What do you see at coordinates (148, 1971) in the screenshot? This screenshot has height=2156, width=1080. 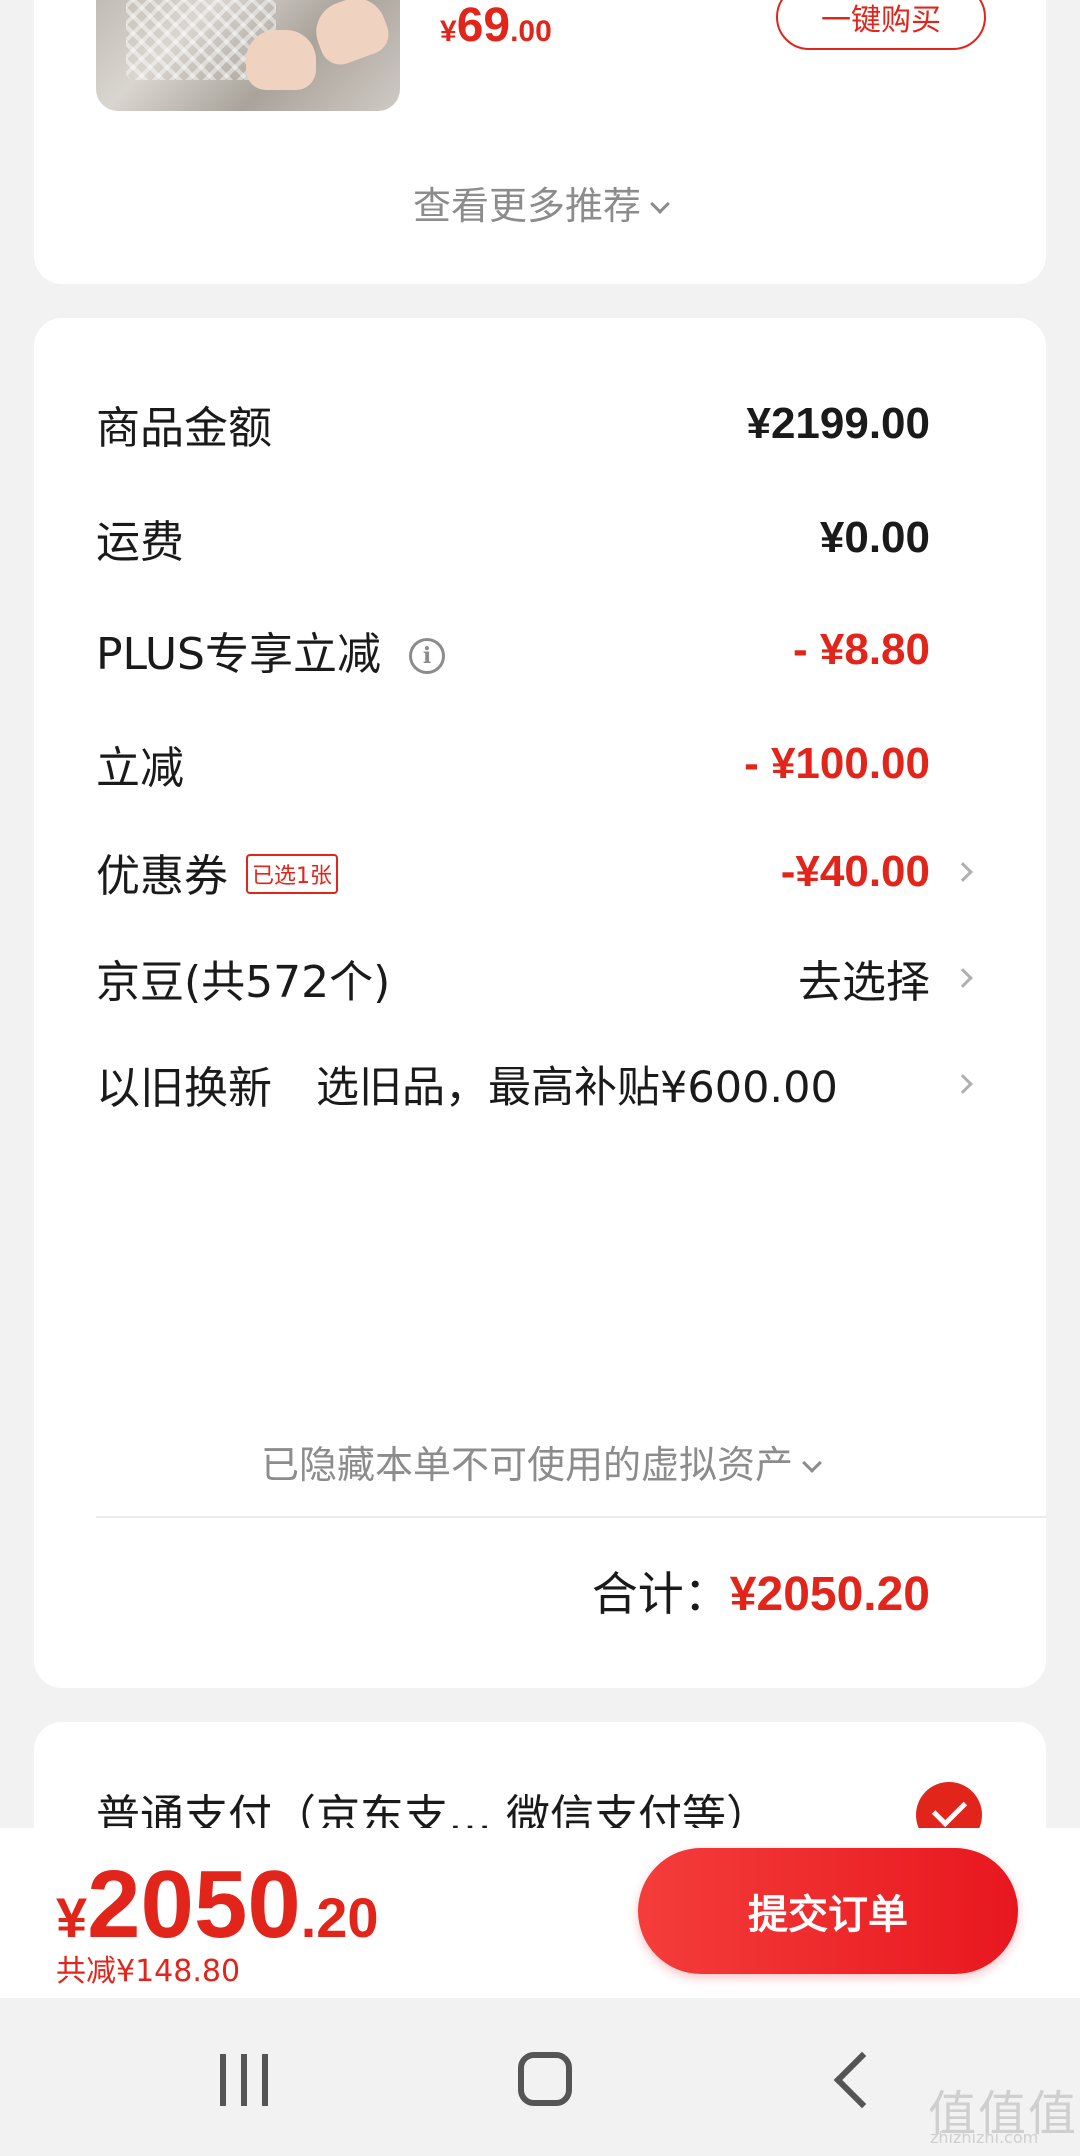 I see `saved-amount: 共减¥148.80` at bounding box center [148, 1971].